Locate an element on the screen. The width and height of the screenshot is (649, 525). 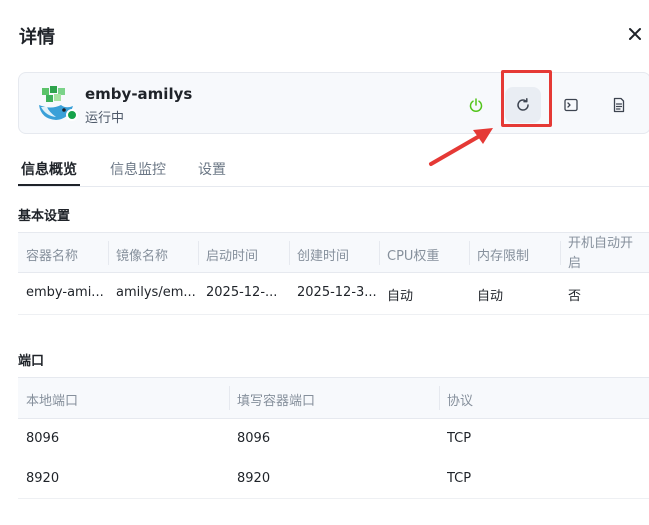
table-cell: 否 is located at coordinates (575, 296).